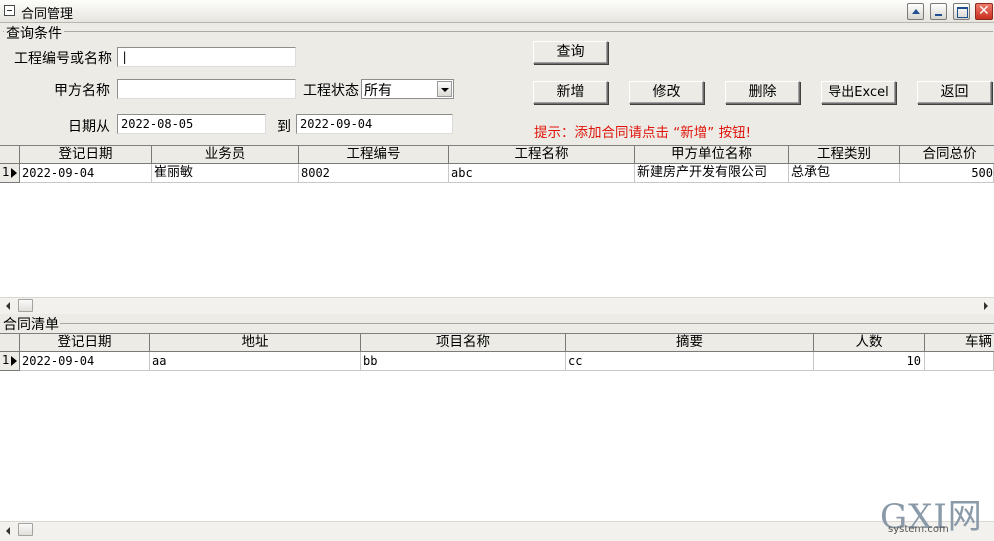 This screenshot has width=994, height=541. Describe the element at coordinates (31, 325) in the screenshot. I see `detail-section-label: 合同清单` at that location.